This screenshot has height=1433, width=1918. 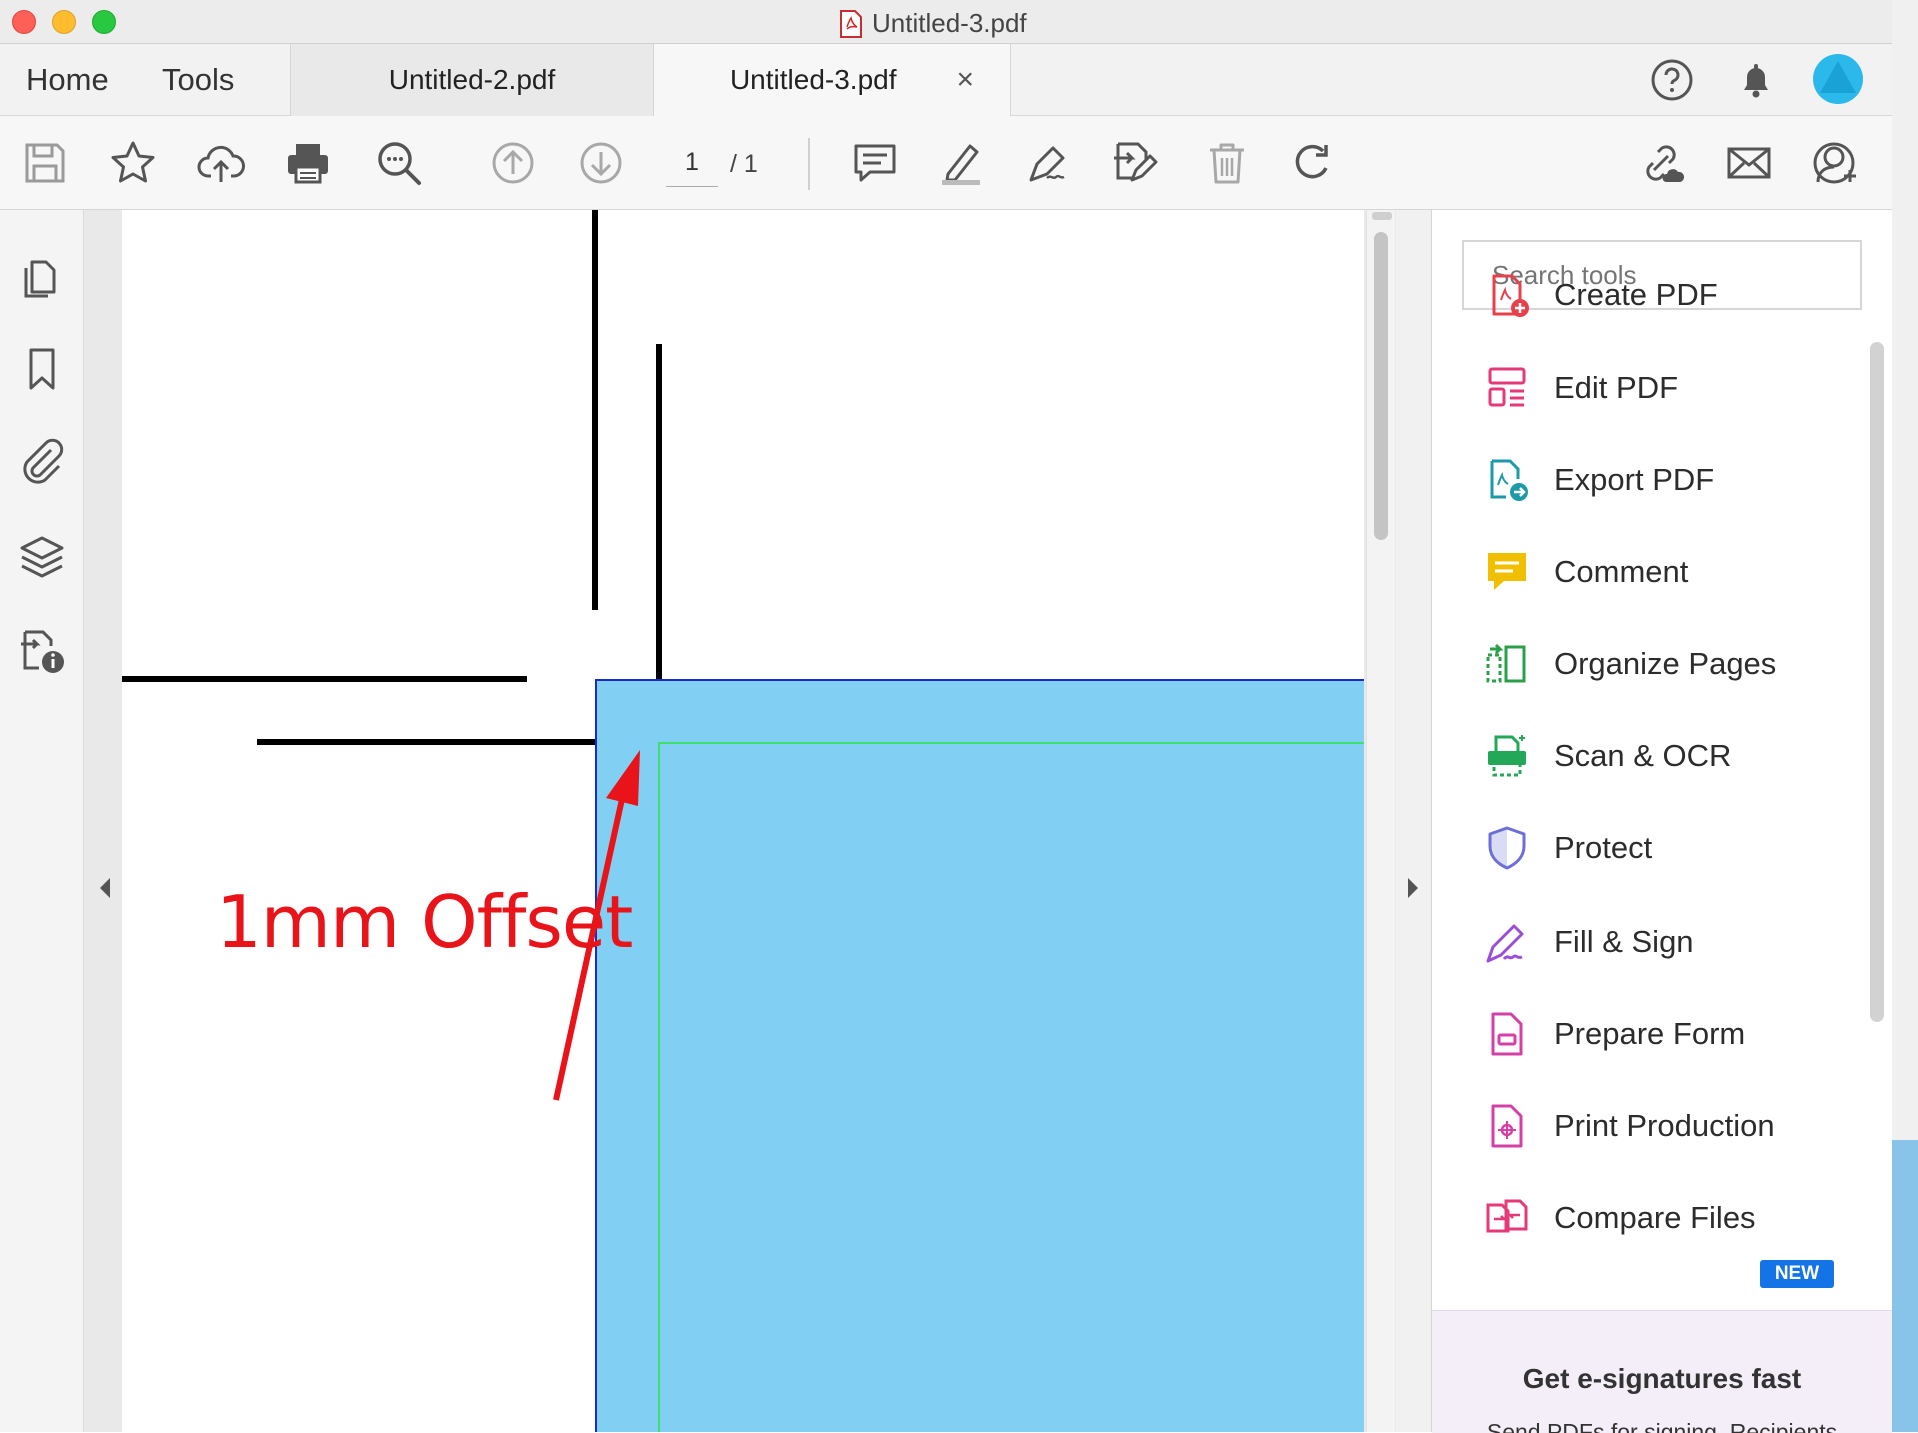 I want to click on nav-home: Home, so click(x=67, y=80).